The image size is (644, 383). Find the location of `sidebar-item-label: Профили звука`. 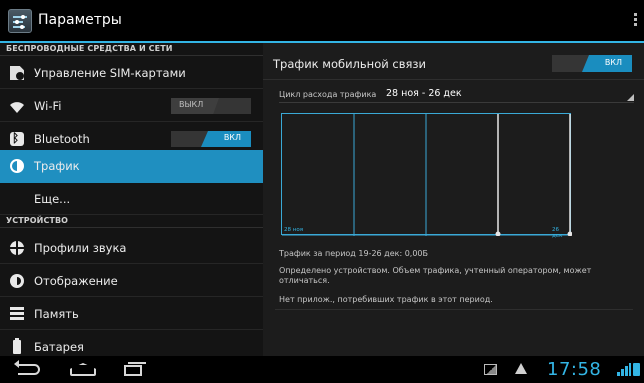

sidebar-item-label: Профили звука is located at coordinates (80, 248).